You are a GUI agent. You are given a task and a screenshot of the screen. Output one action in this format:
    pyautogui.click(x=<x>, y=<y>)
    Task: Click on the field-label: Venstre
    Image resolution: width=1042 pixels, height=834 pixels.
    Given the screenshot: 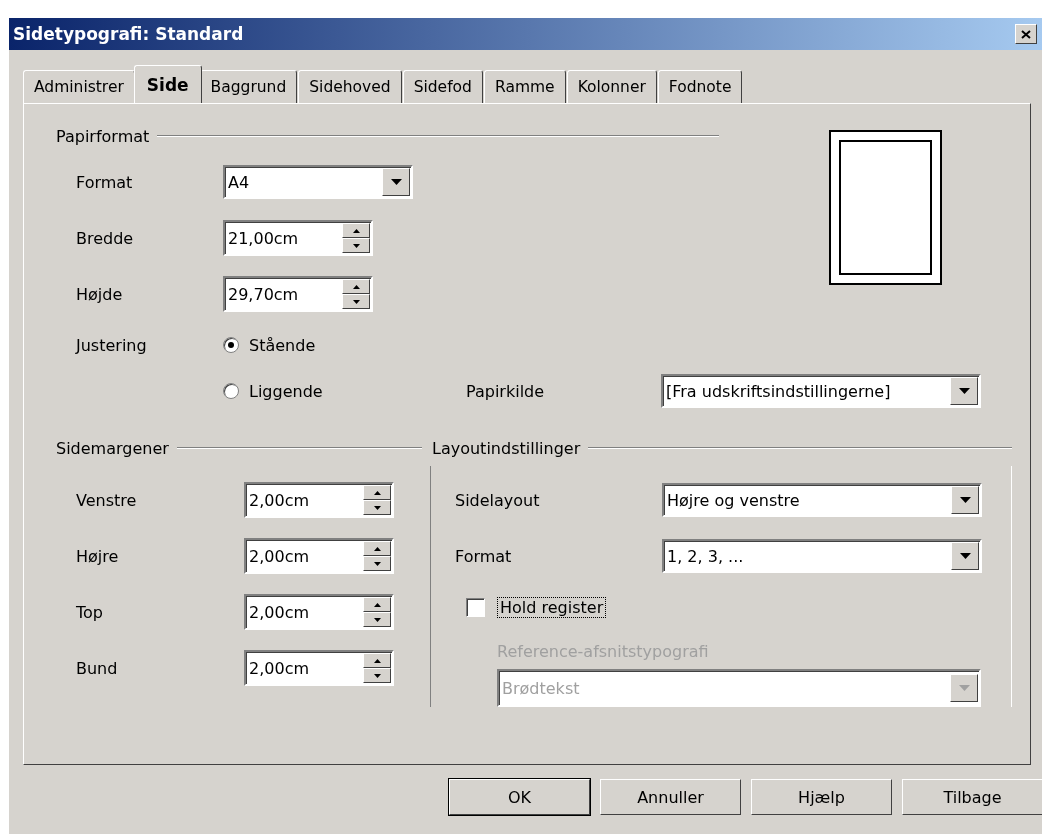 What is the action you would take?
    pyautogui.click(x=107, y=500)
    